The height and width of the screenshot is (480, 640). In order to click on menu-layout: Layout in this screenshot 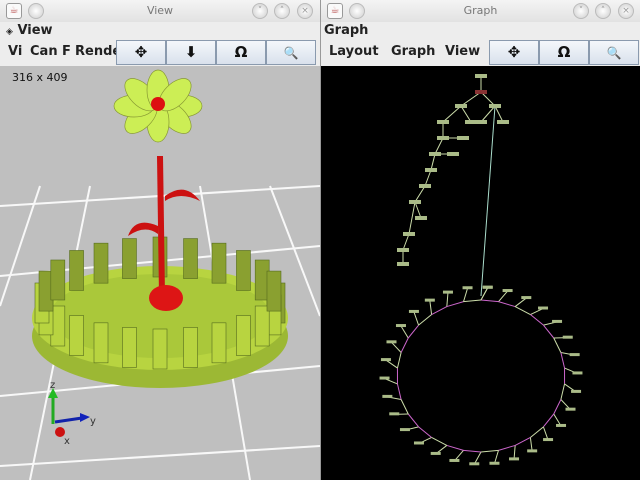, I will do `click(354, 51)`.